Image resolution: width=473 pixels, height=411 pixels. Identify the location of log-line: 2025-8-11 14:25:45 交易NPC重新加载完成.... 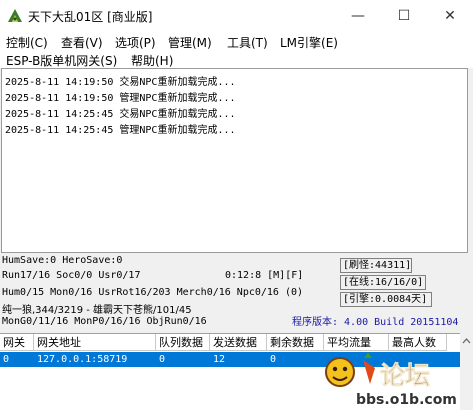
(120, 114).